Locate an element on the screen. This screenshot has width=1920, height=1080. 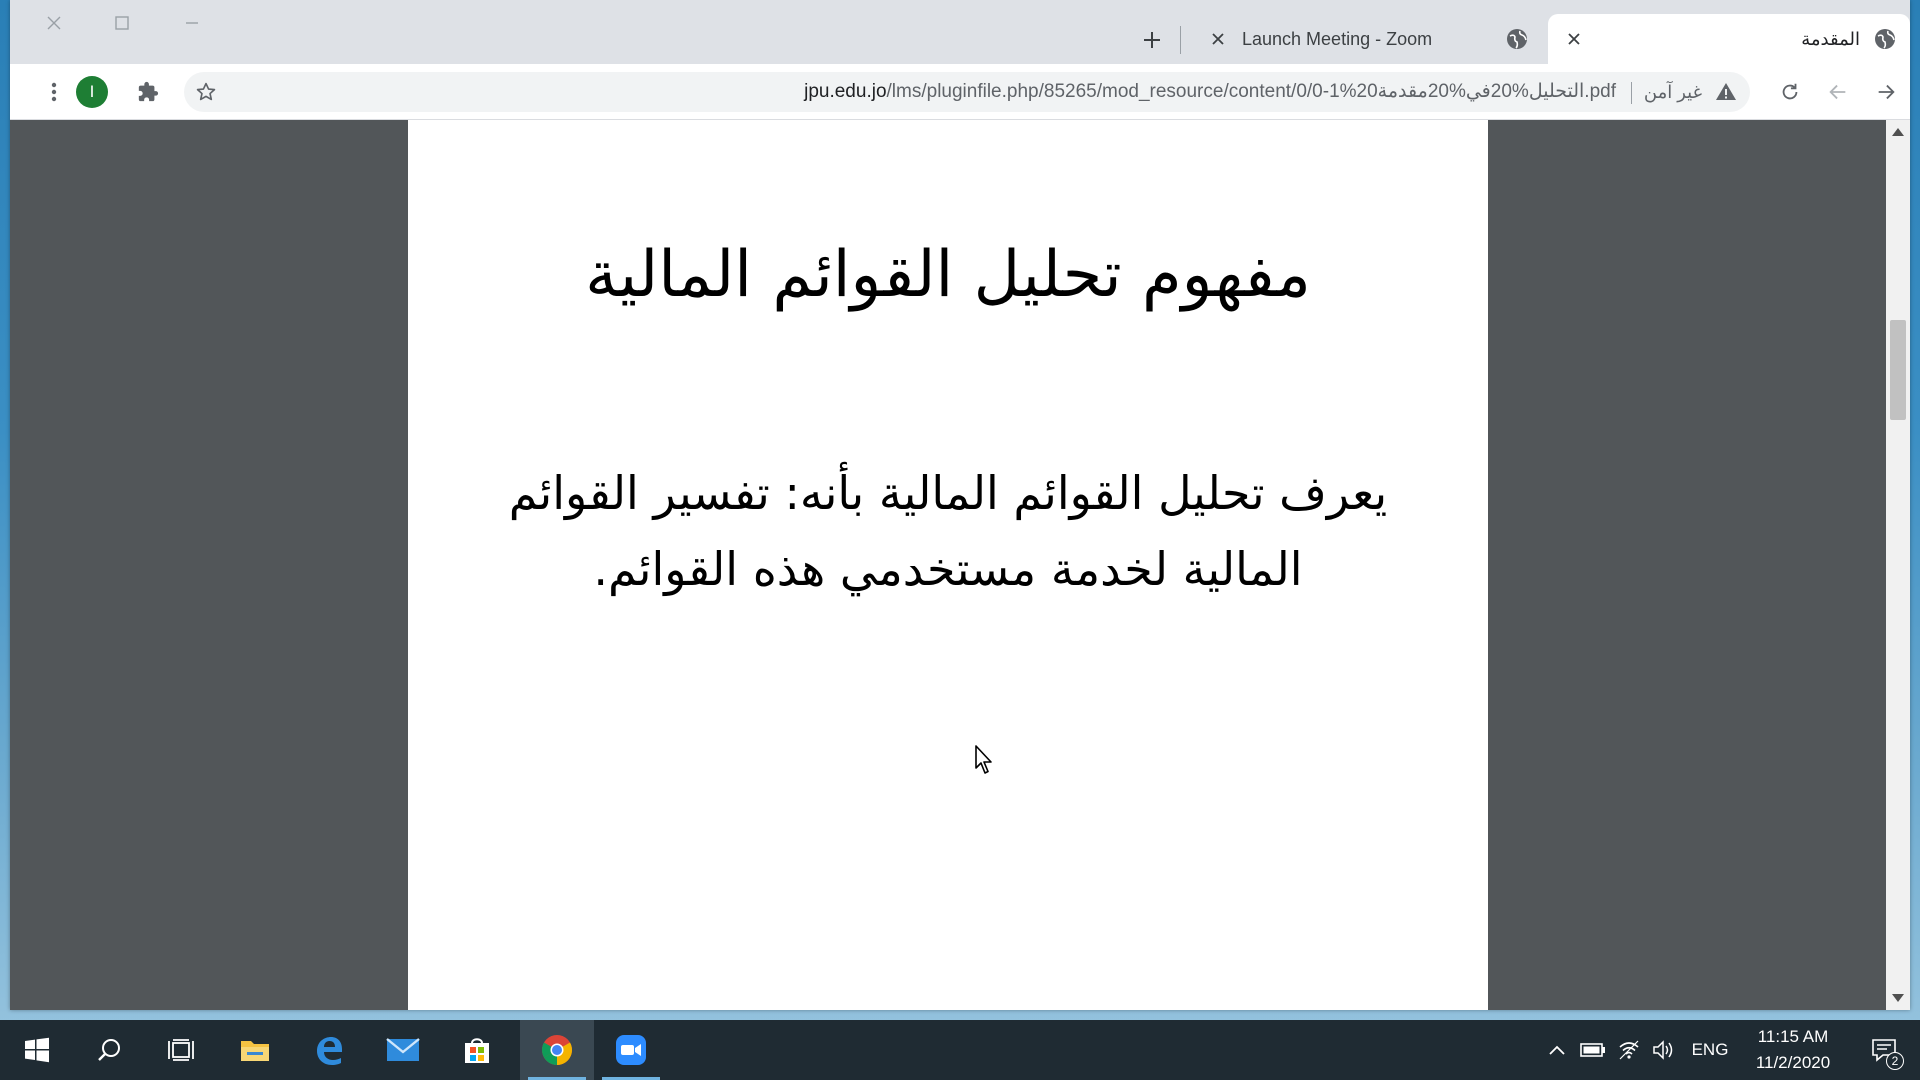
pdf-heading: مفهوم تحليل القوائم المالية is located at coordinates (948, 275).